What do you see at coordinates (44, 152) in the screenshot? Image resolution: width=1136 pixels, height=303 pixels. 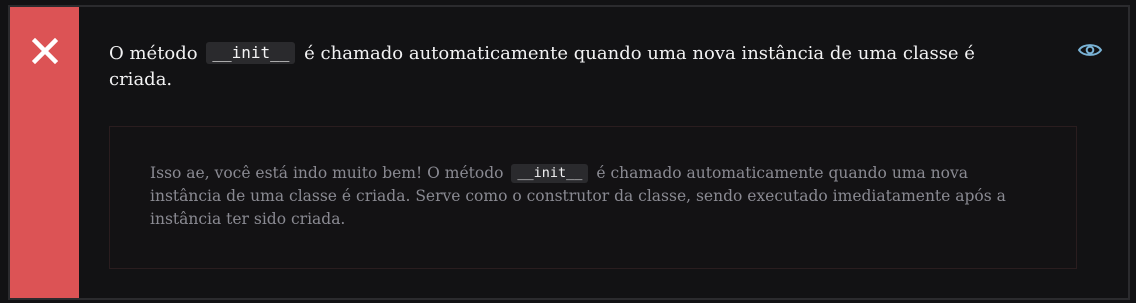 I see `incorrect-status-bar` at bounding box center [44, 152].